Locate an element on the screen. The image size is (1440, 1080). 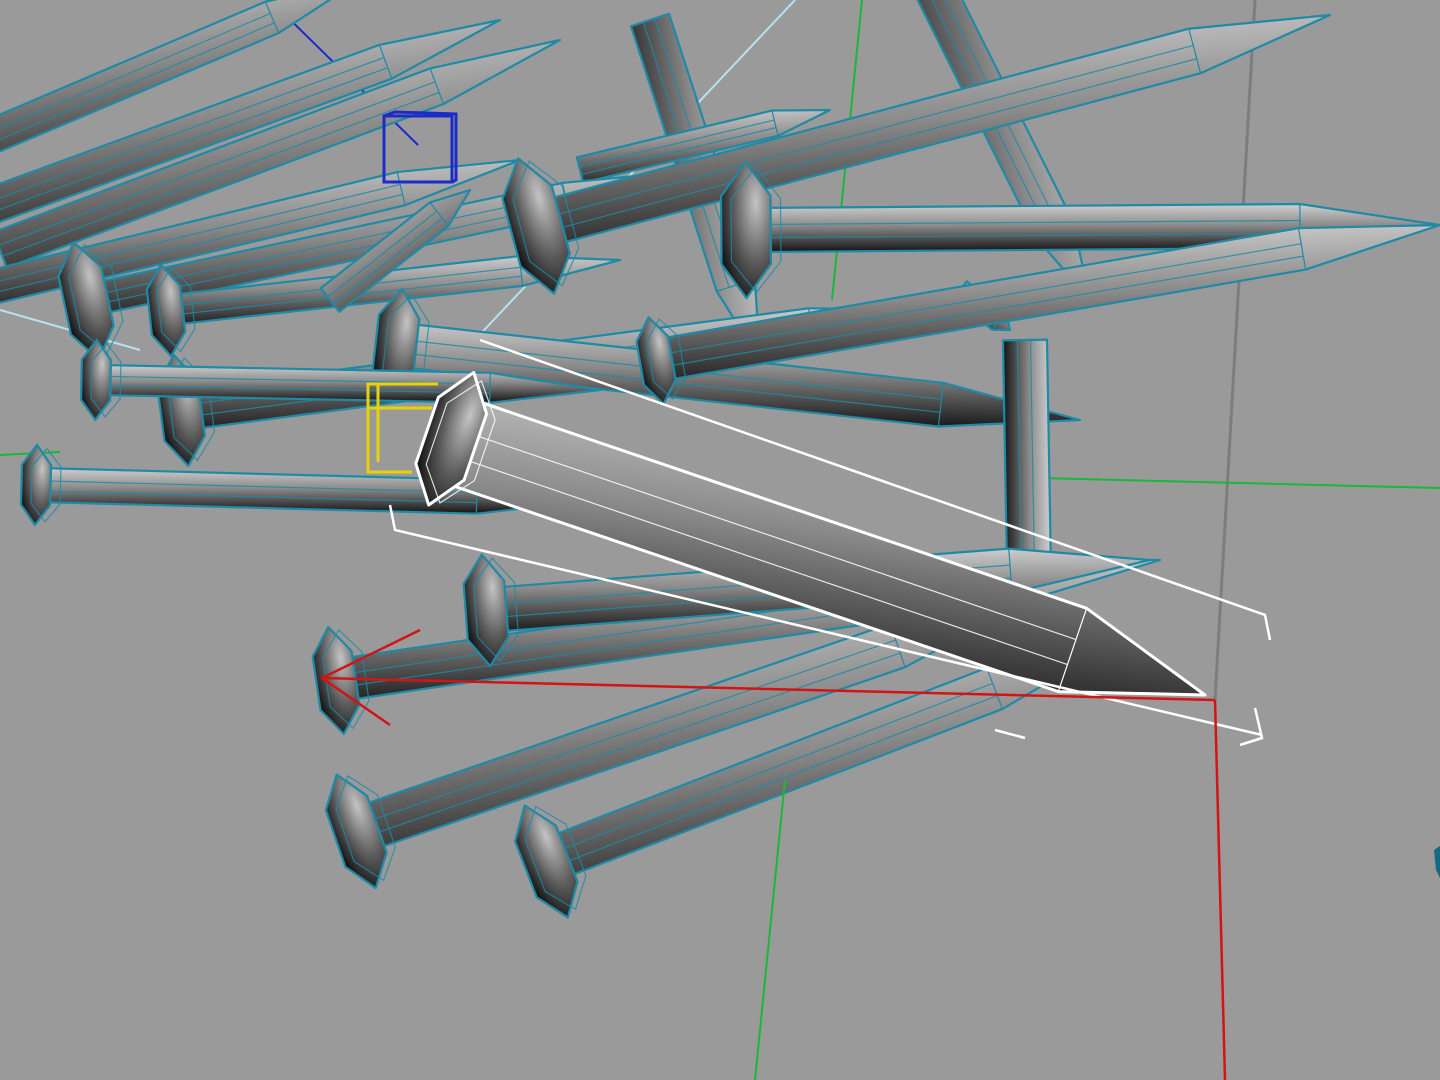
ground-axis-line is located at coordinates (1239, 483).